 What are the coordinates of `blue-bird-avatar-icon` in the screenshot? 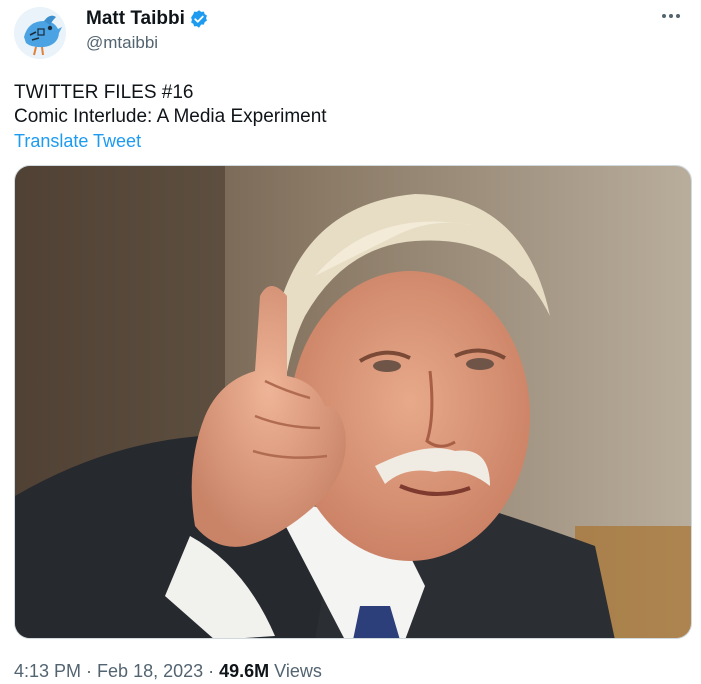 It's located at (40, 33).